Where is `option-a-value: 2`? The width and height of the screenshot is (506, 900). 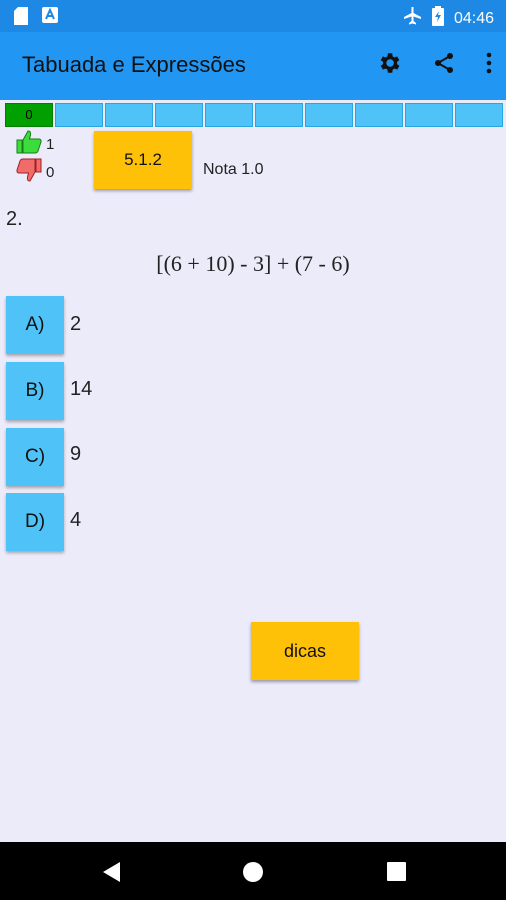
option-a-value: 2 is located at coordinates (76, 324).